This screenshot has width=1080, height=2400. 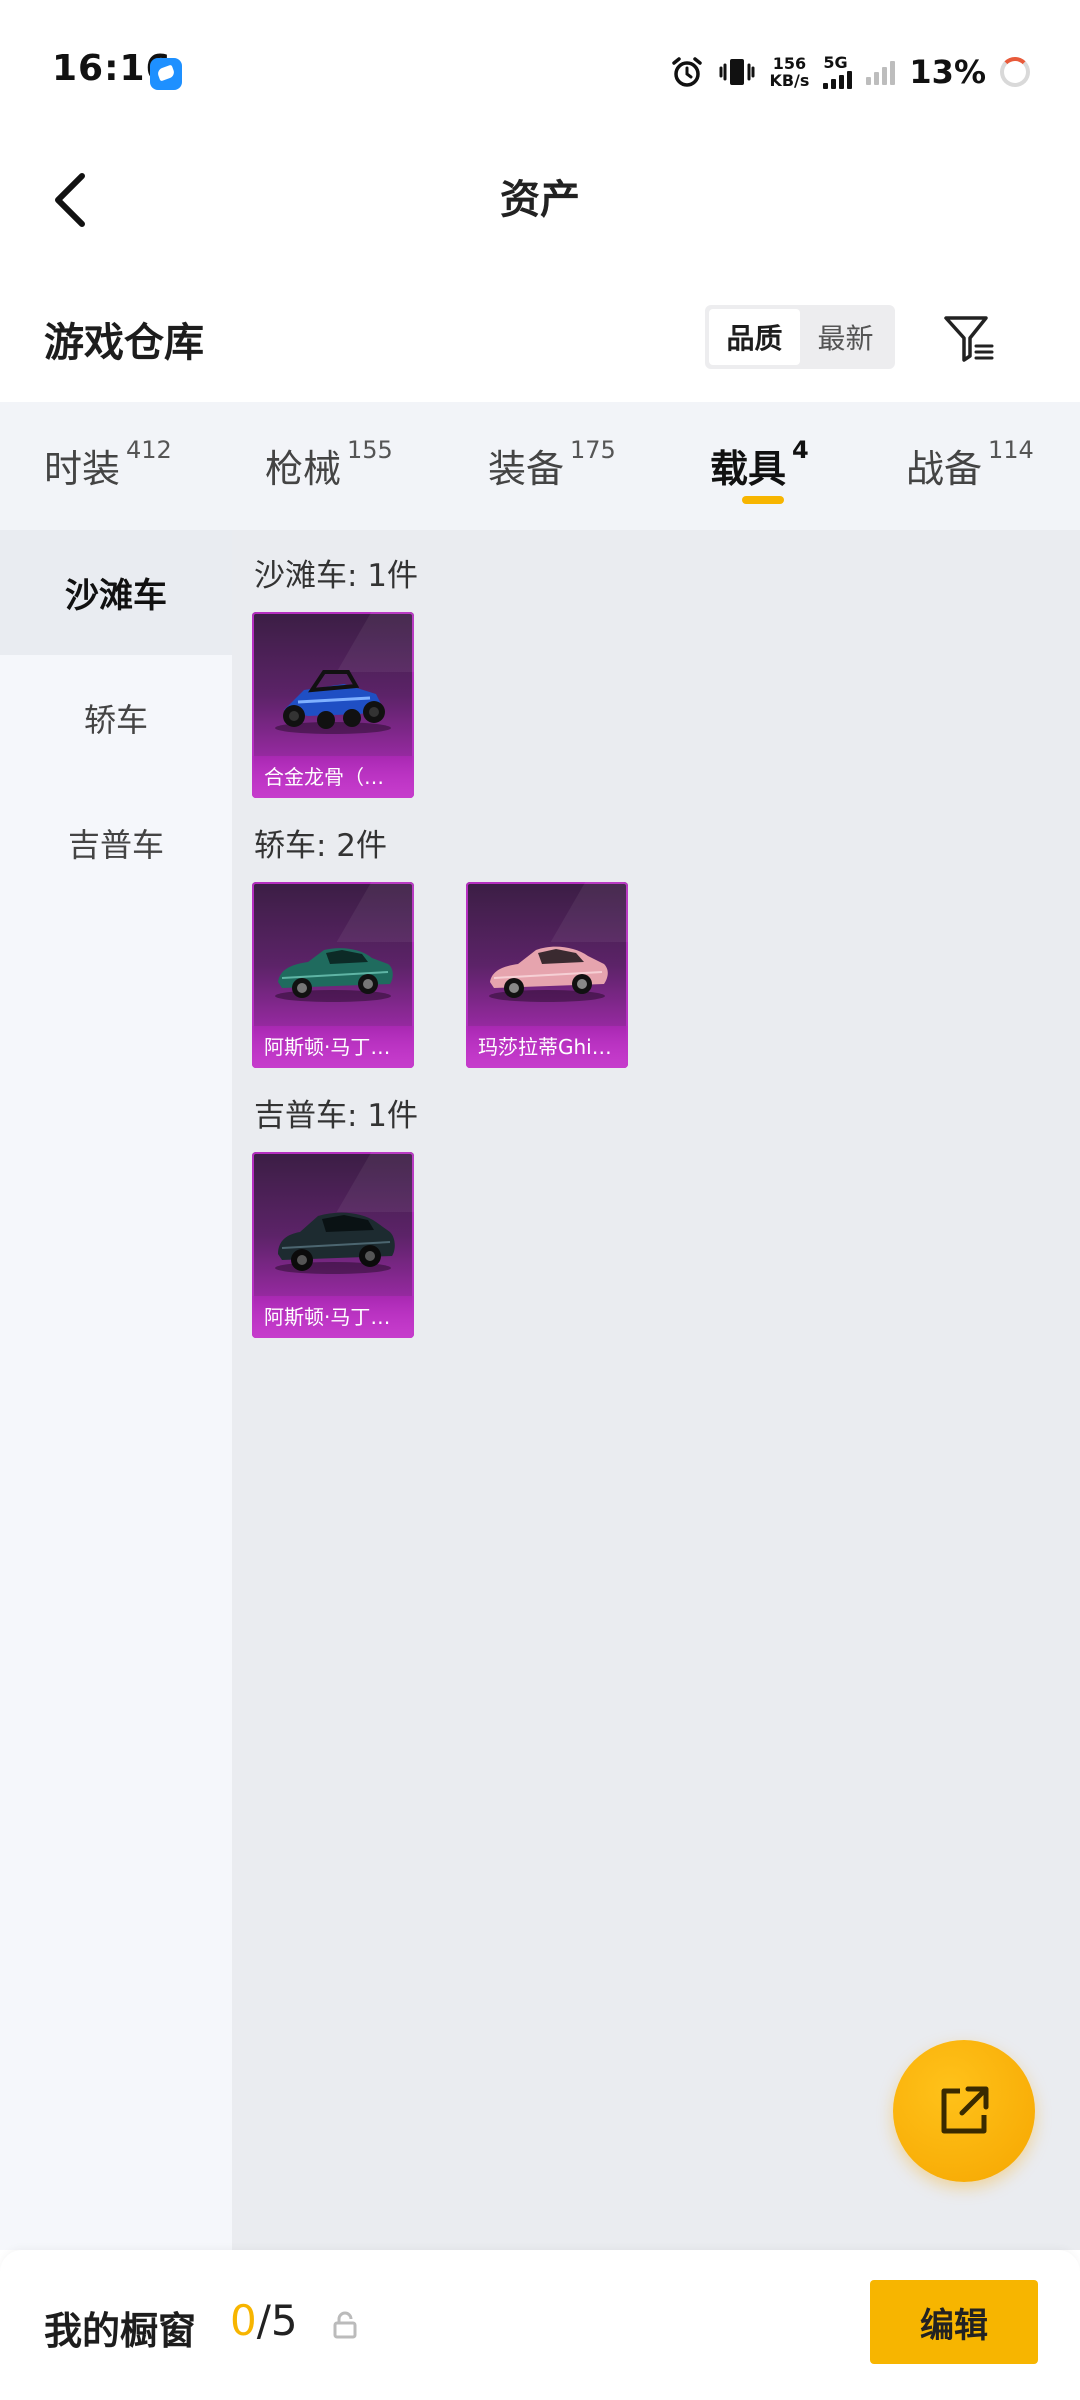 What do you see at coordinates (82, 469) in the screenshot?
I see `tab-label: 时装` at bounding box center [82, 469].